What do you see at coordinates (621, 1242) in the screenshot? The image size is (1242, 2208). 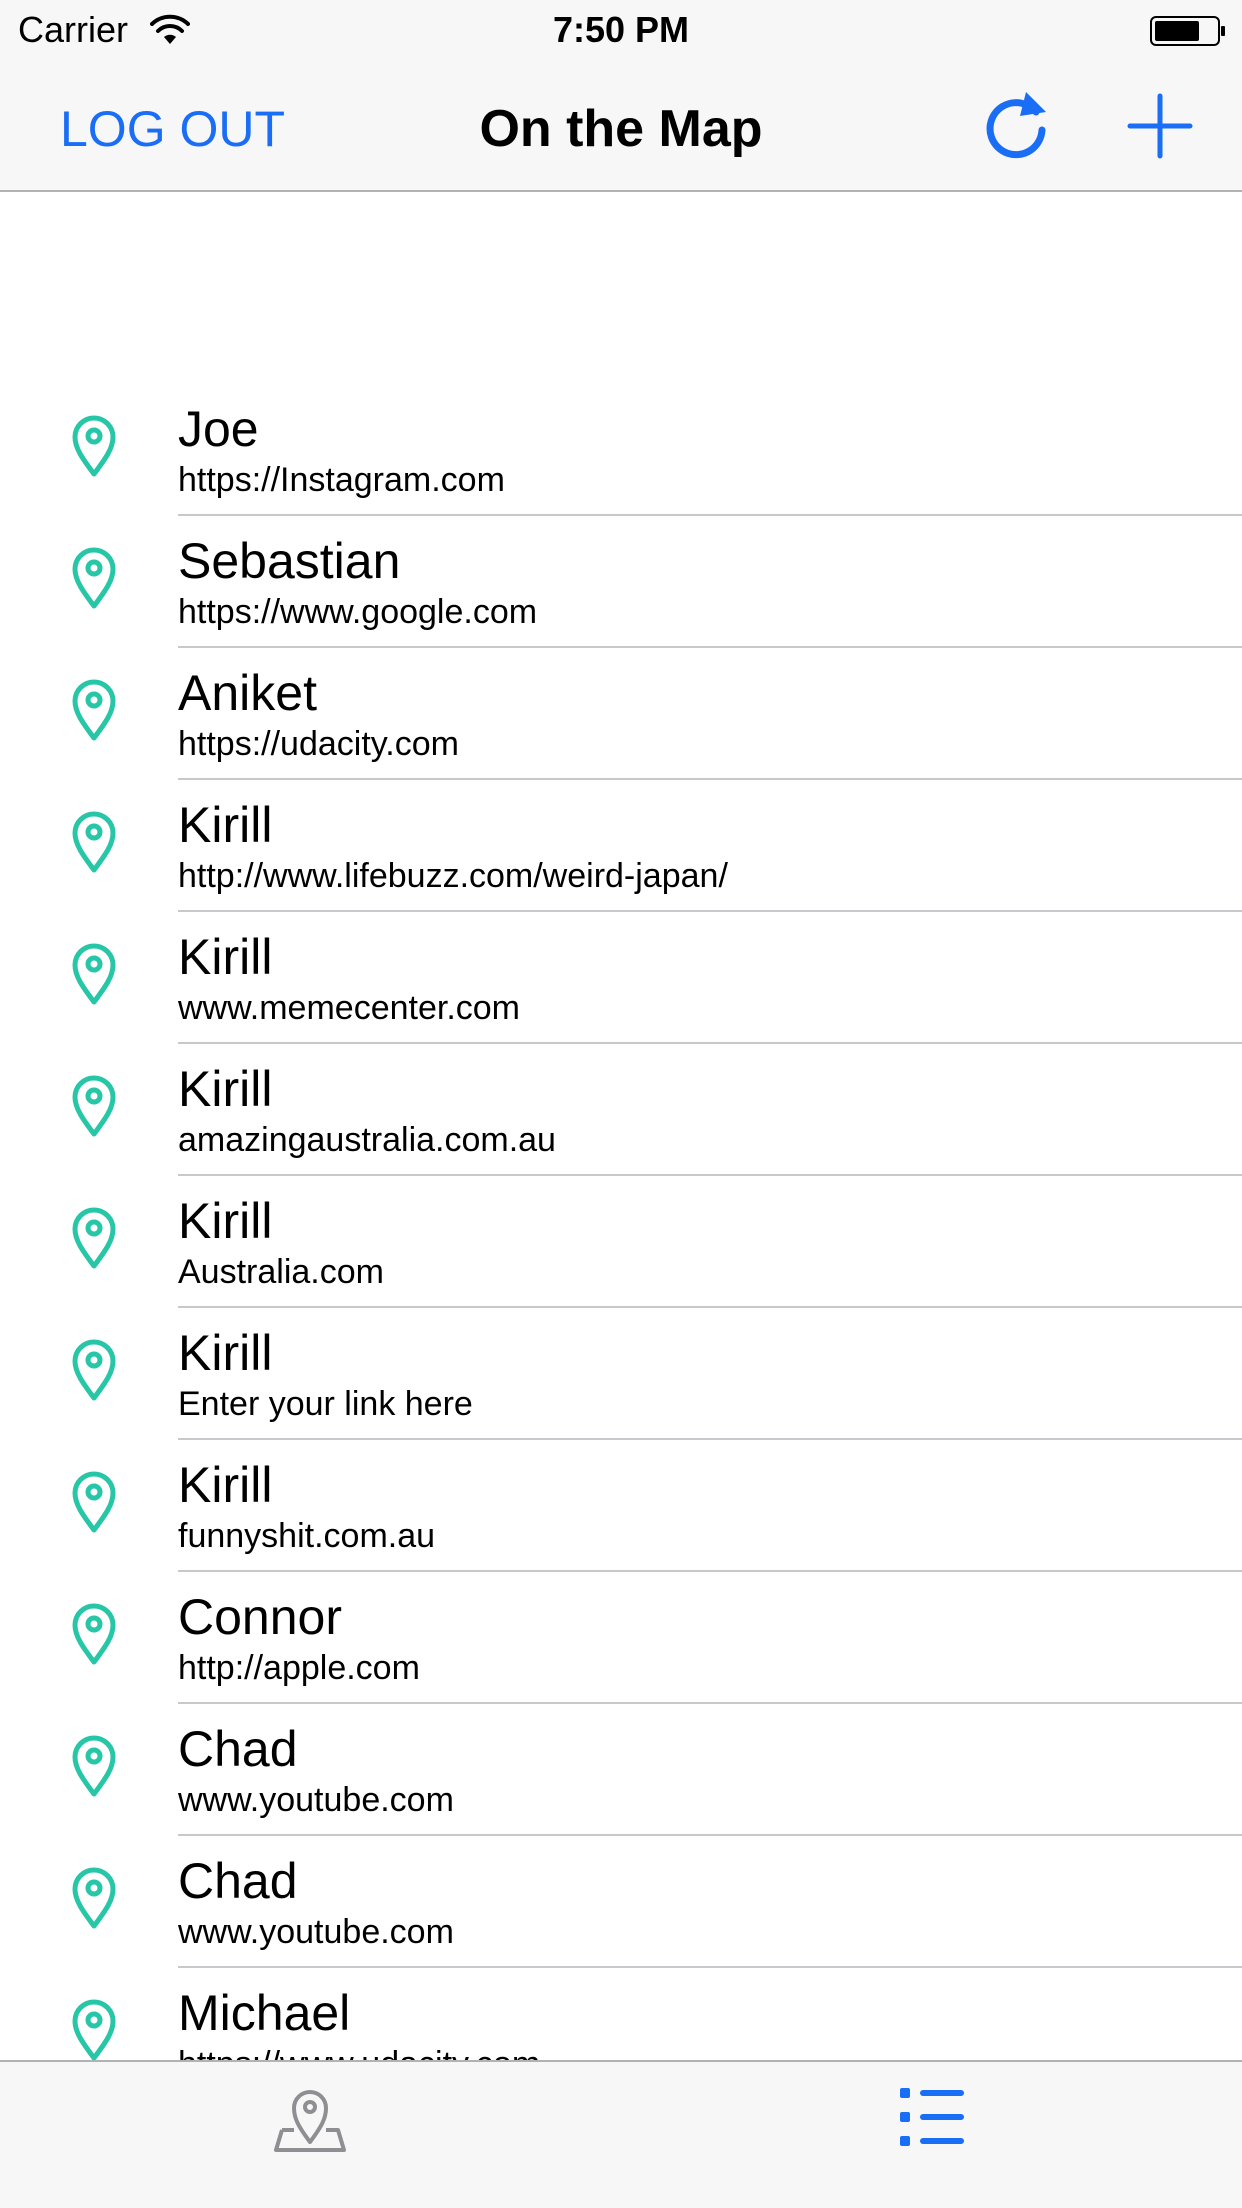 I see `table-row: Kirill Australia.com` at bounding box center [621, 1242].